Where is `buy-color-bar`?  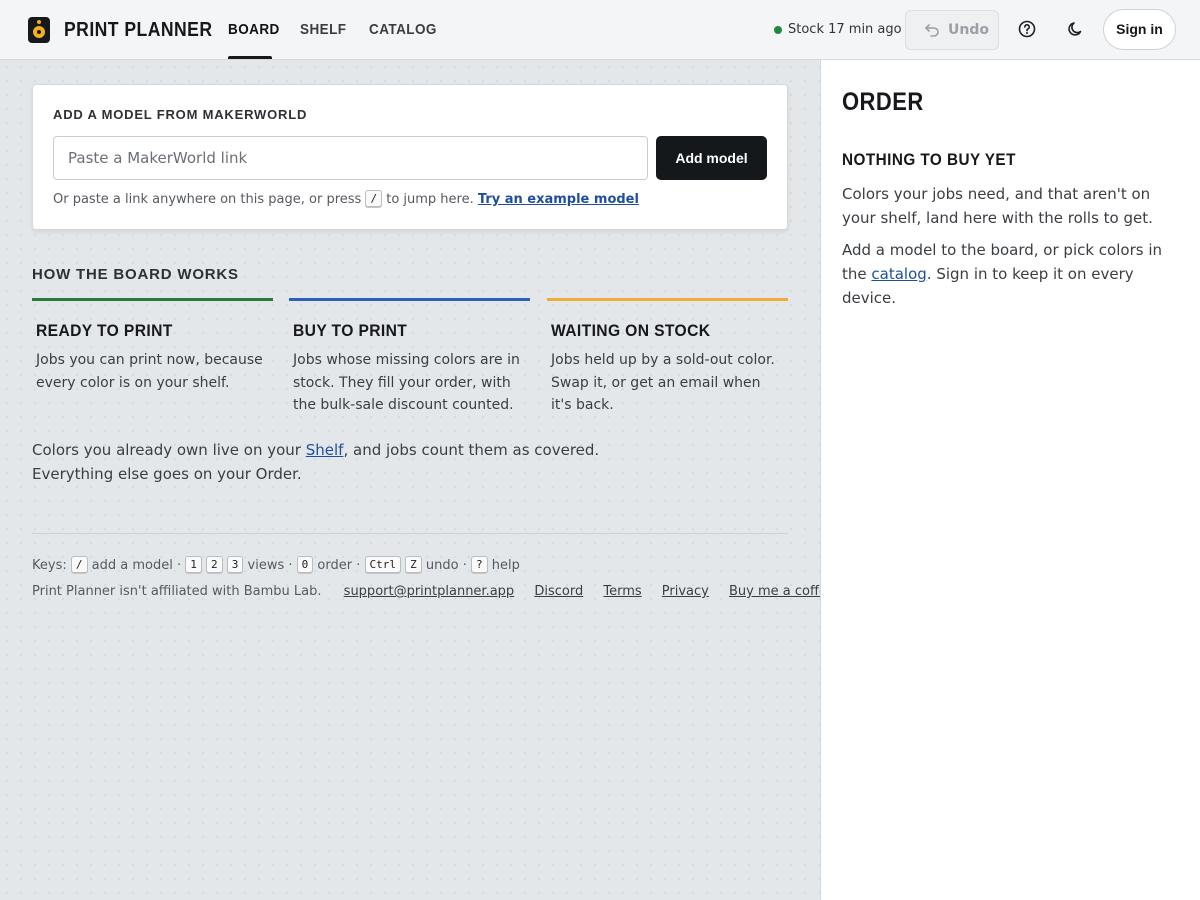 buy-color-bar is located at coordinates (409, 299).